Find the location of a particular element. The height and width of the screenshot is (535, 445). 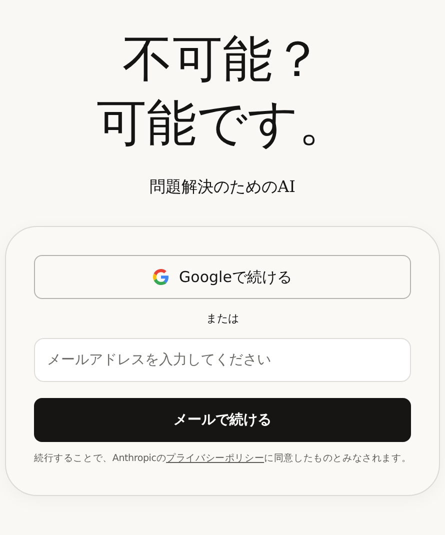

email-button: メールで続ける is located at coordinates (222, 420).